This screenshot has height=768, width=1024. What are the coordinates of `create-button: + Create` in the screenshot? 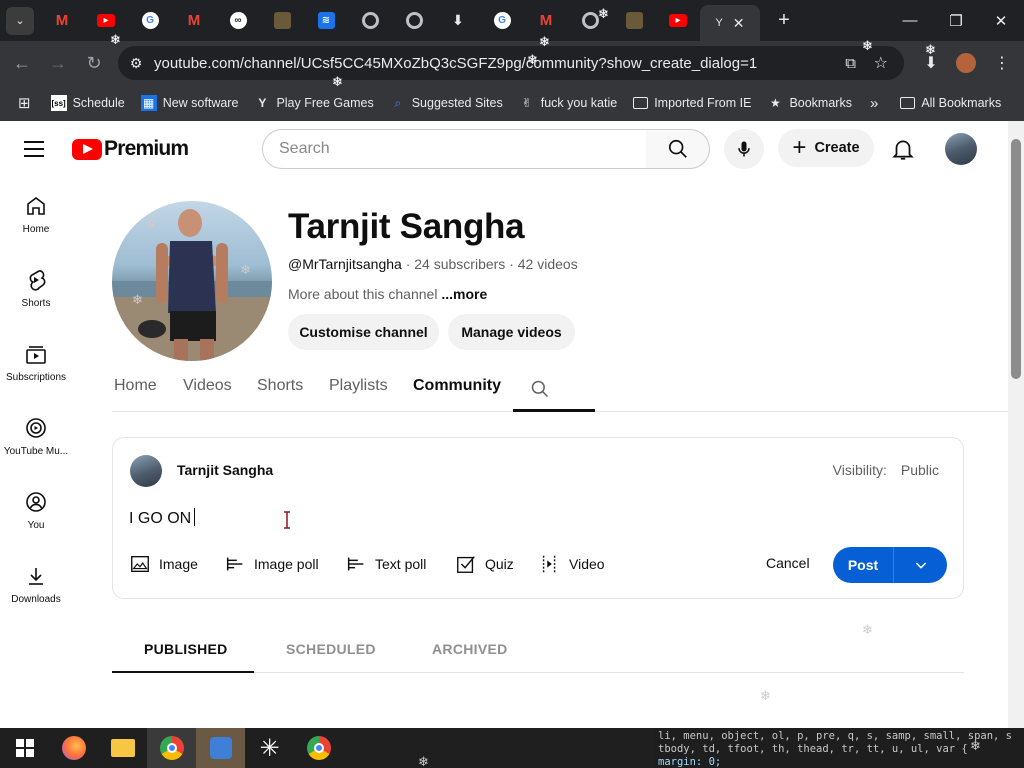 It's located at (826, 148).